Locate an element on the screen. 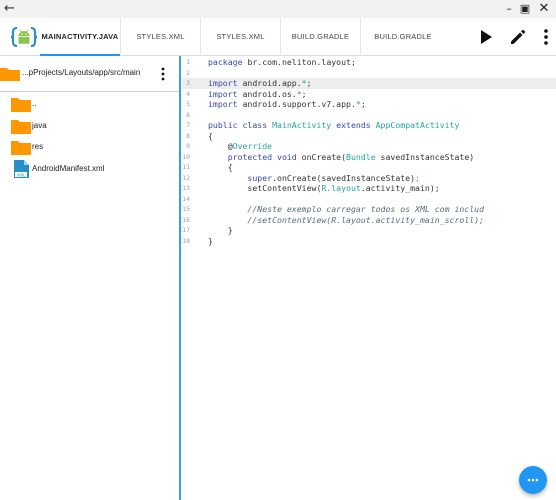 The image size is (556, 500). line-number: 1 is located at coordinates (188, 62).